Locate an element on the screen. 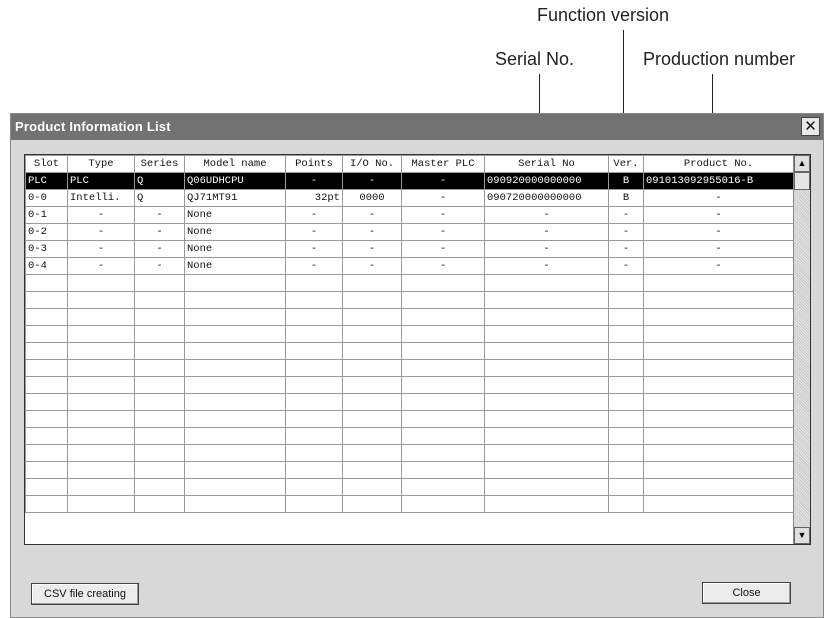 The image size is (827, 618). vertical-scrollbar: ▲ ▼ is located at coordinates (801, 349).